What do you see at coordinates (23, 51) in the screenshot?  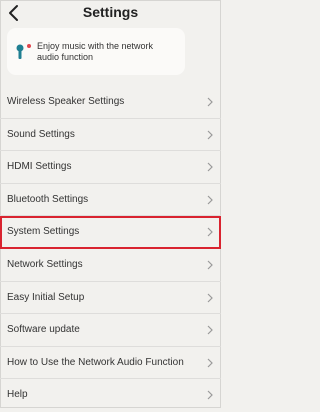 I see `music-note-icon` at bounding box center [23, 51].